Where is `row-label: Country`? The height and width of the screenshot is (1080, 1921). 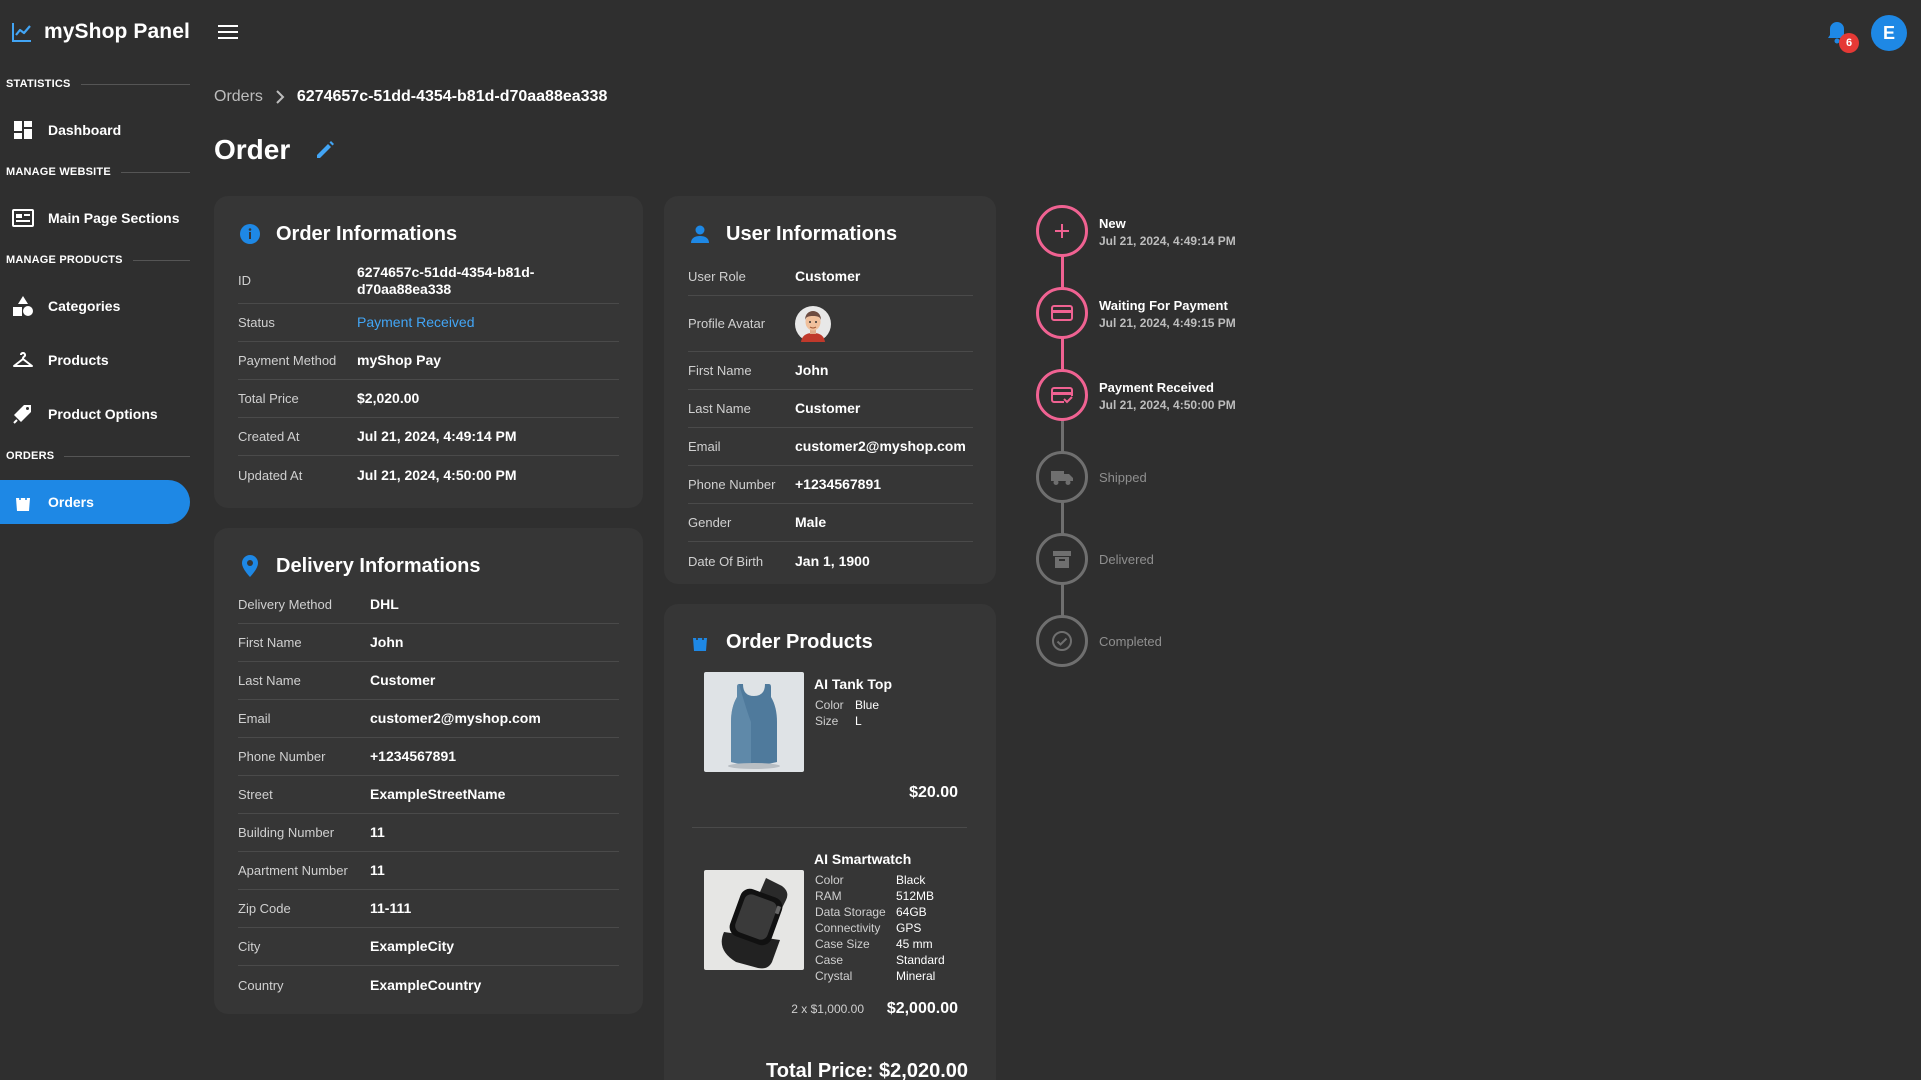 row-label: Country is located at coordinates (261, 985).